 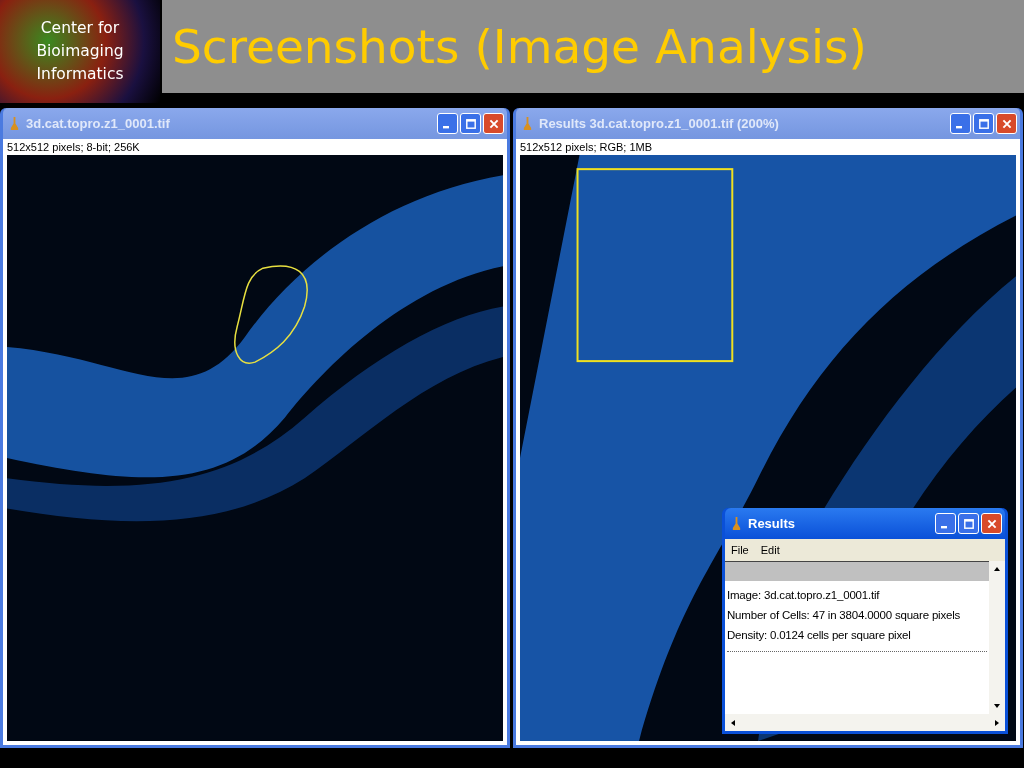 I want to click on result-line: Number of Cells: 47 in 3804.0000 square pixels, so click(x=844, y=615).